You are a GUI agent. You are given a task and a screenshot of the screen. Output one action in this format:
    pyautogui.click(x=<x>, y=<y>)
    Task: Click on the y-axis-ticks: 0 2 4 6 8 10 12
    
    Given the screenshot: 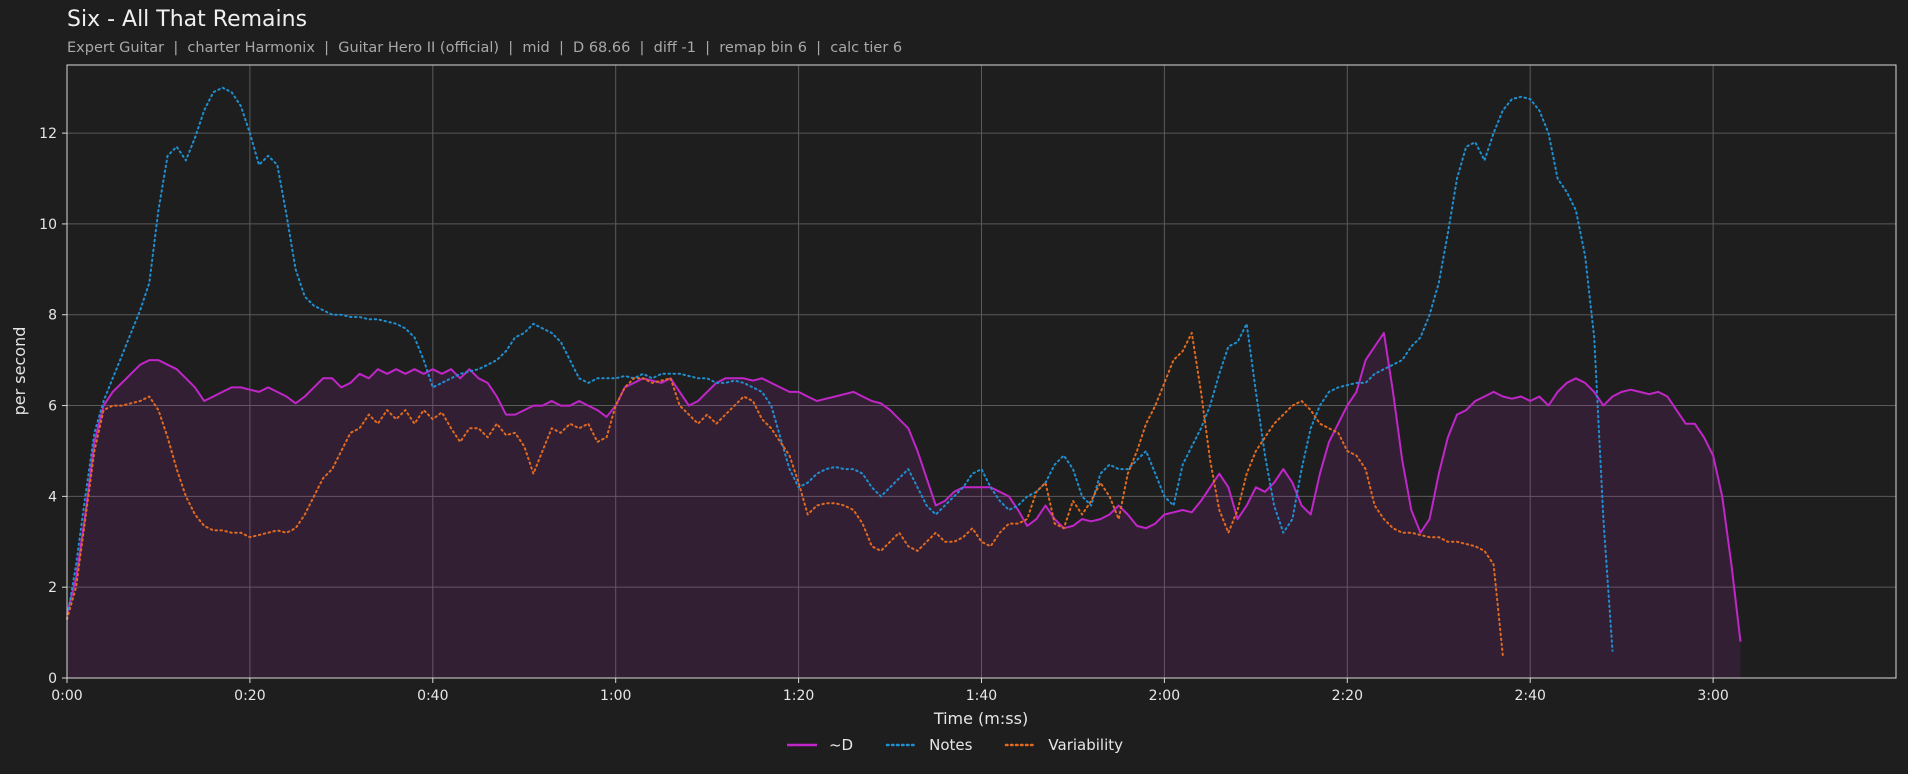 What is the action you would take?
    pyautogui.click(x=53, y=406)
    